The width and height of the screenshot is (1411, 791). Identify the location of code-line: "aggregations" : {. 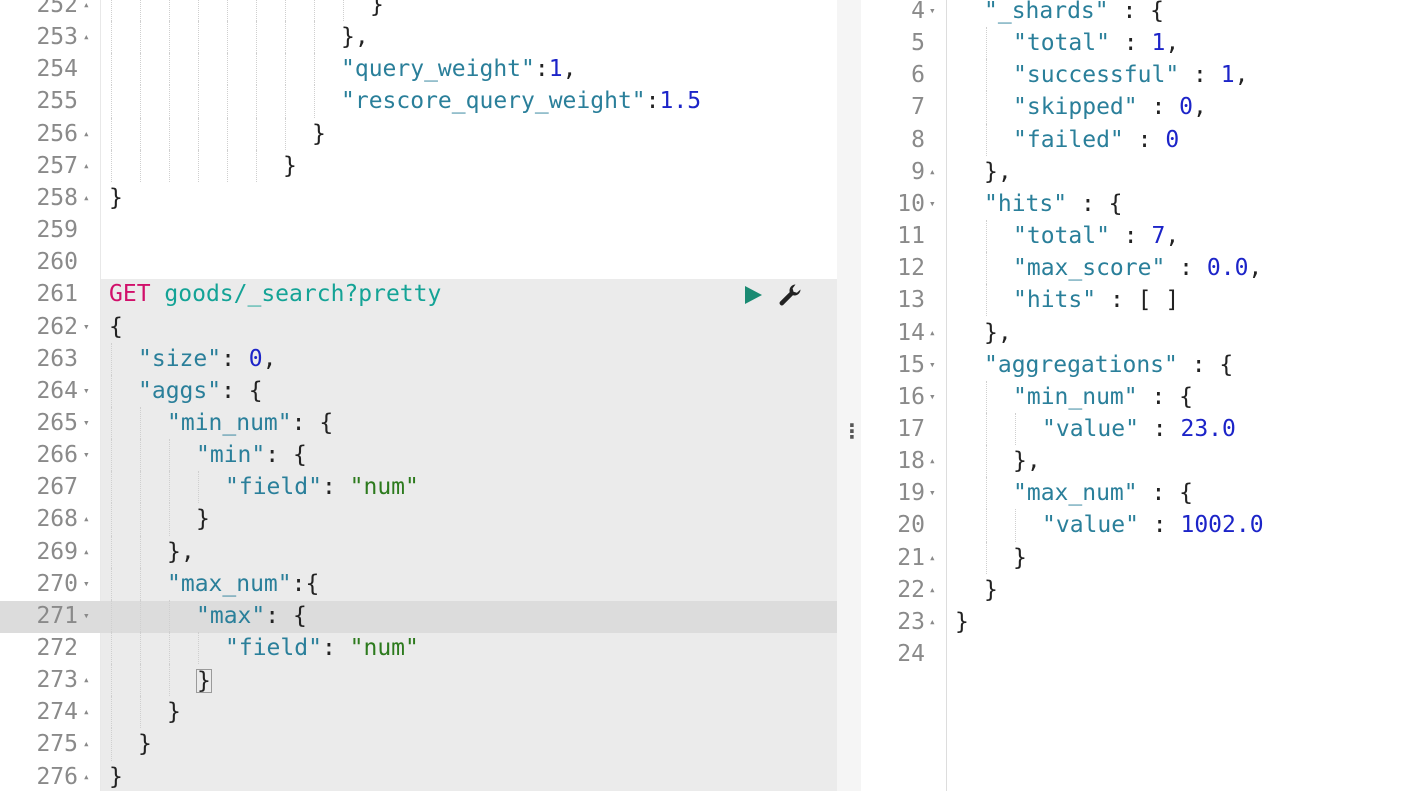
(1108, 365).